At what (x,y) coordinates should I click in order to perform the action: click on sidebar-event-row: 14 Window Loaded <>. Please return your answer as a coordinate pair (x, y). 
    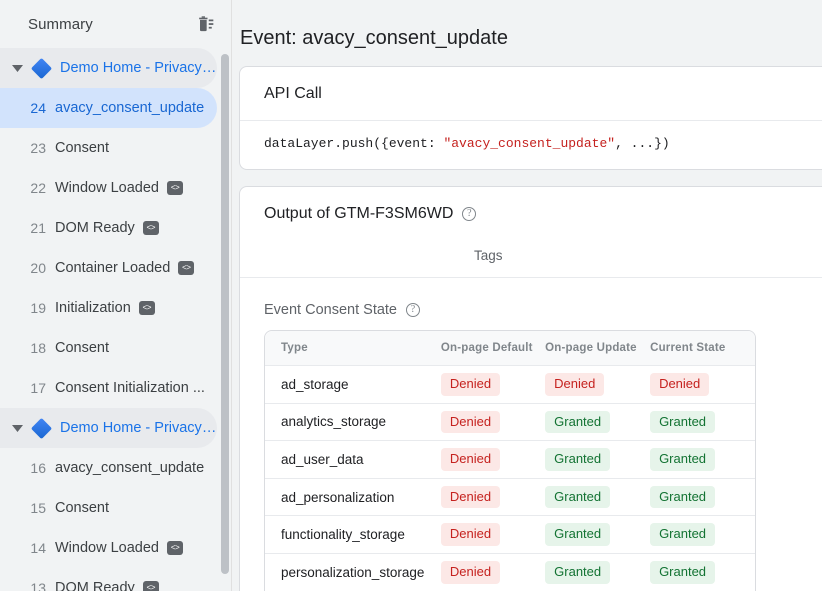
    Looking at the image, I should click on (108, 548).